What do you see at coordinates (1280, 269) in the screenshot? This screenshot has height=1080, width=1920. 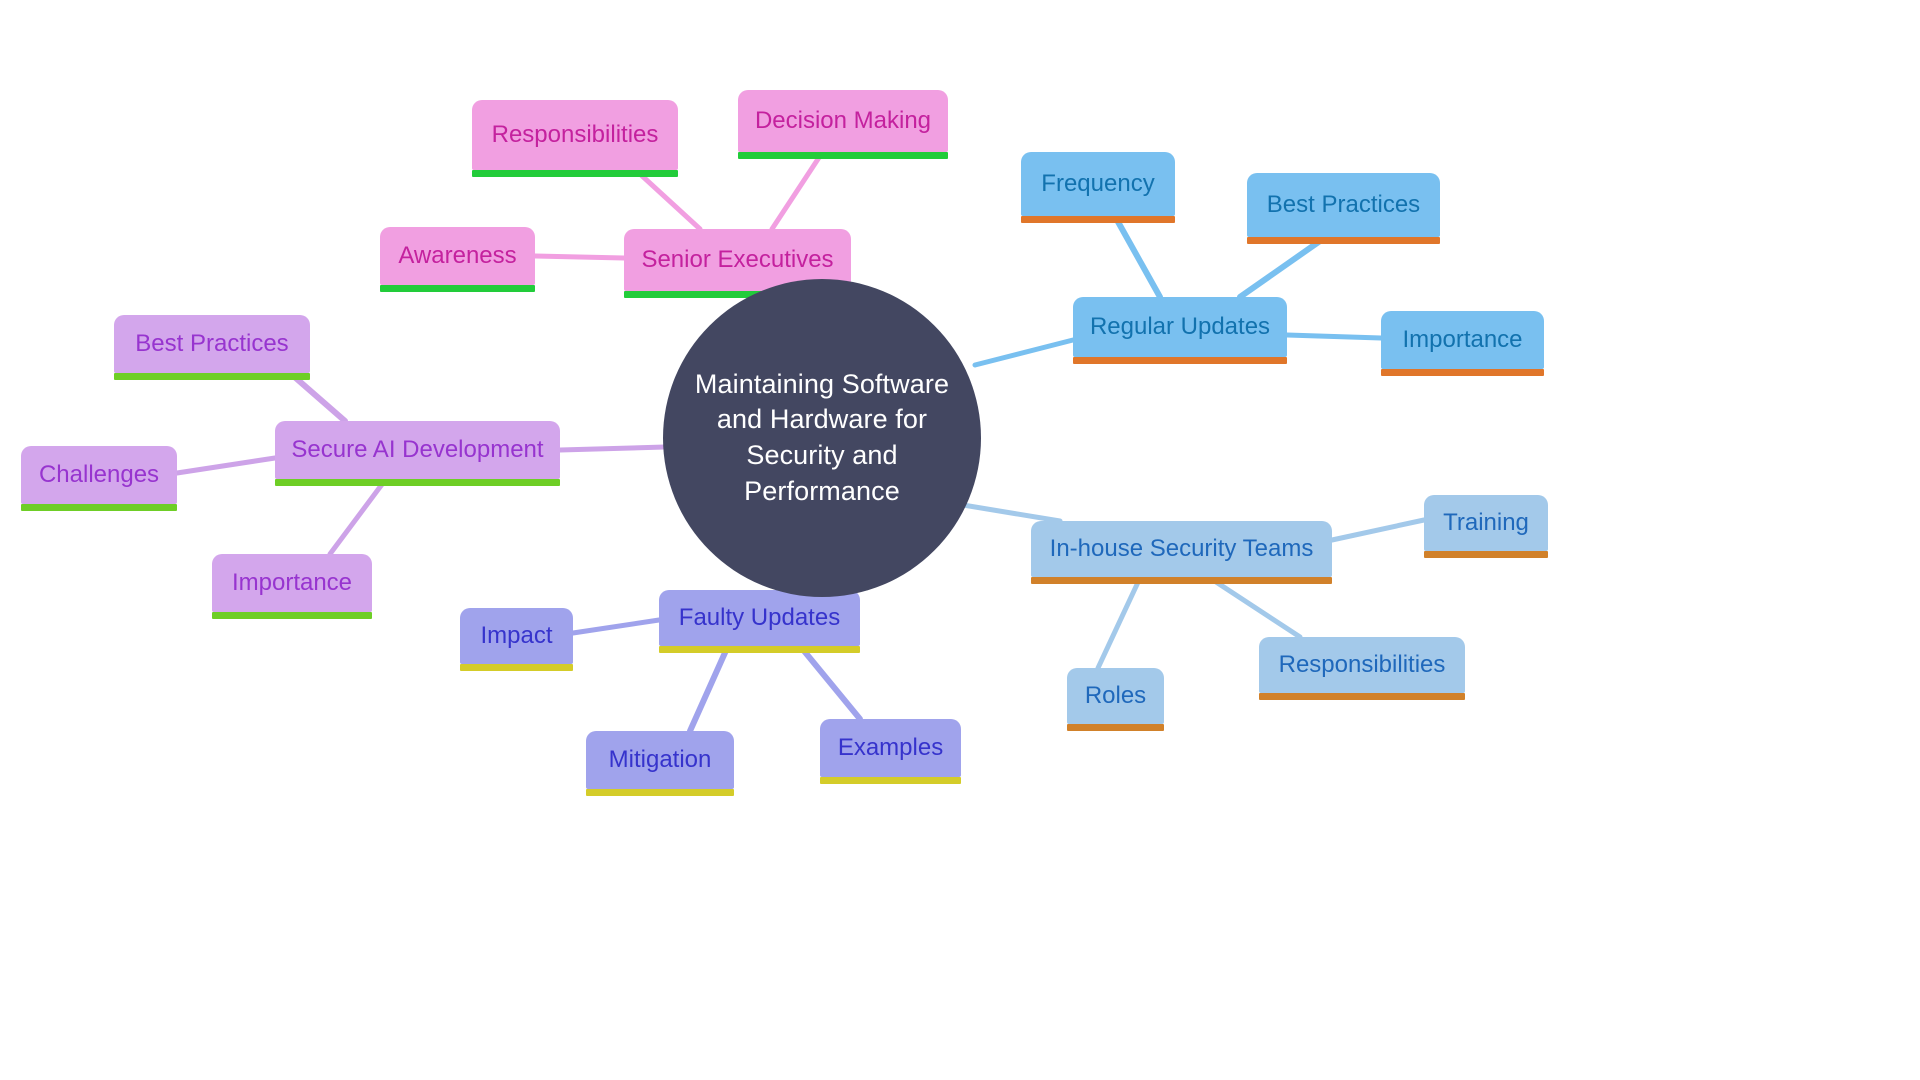 I see `edge-regular-updates-to-best-practices` at bounding box center [1280, 269].